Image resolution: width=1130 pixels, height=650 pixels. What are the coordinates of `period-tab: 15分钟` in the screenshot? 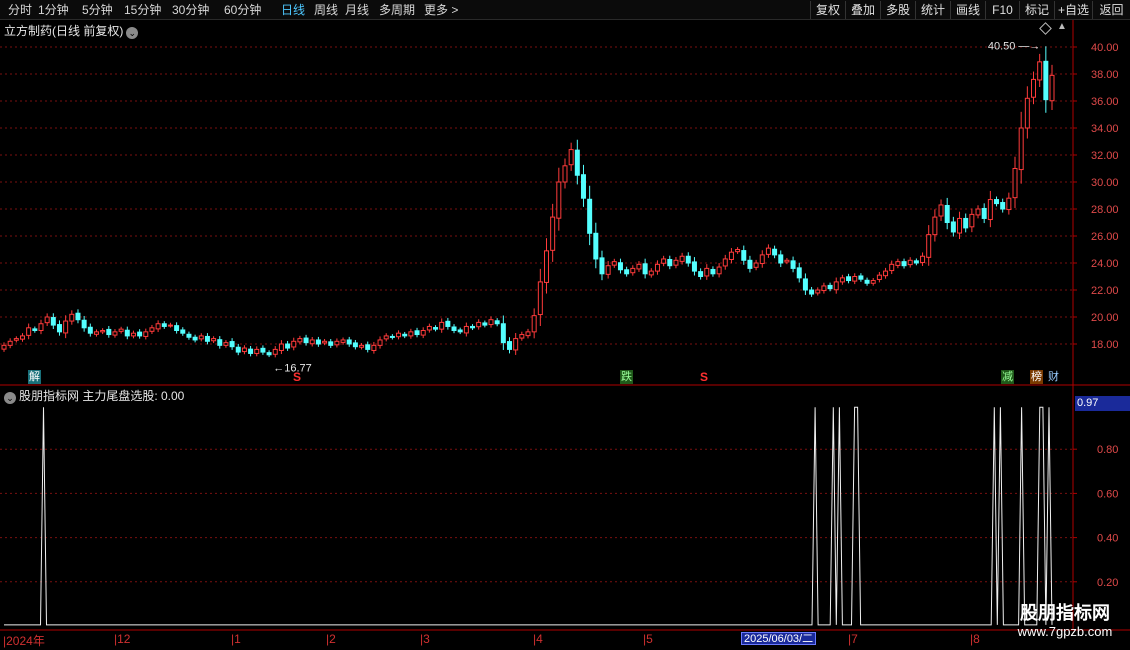 It's located at (142, 10).